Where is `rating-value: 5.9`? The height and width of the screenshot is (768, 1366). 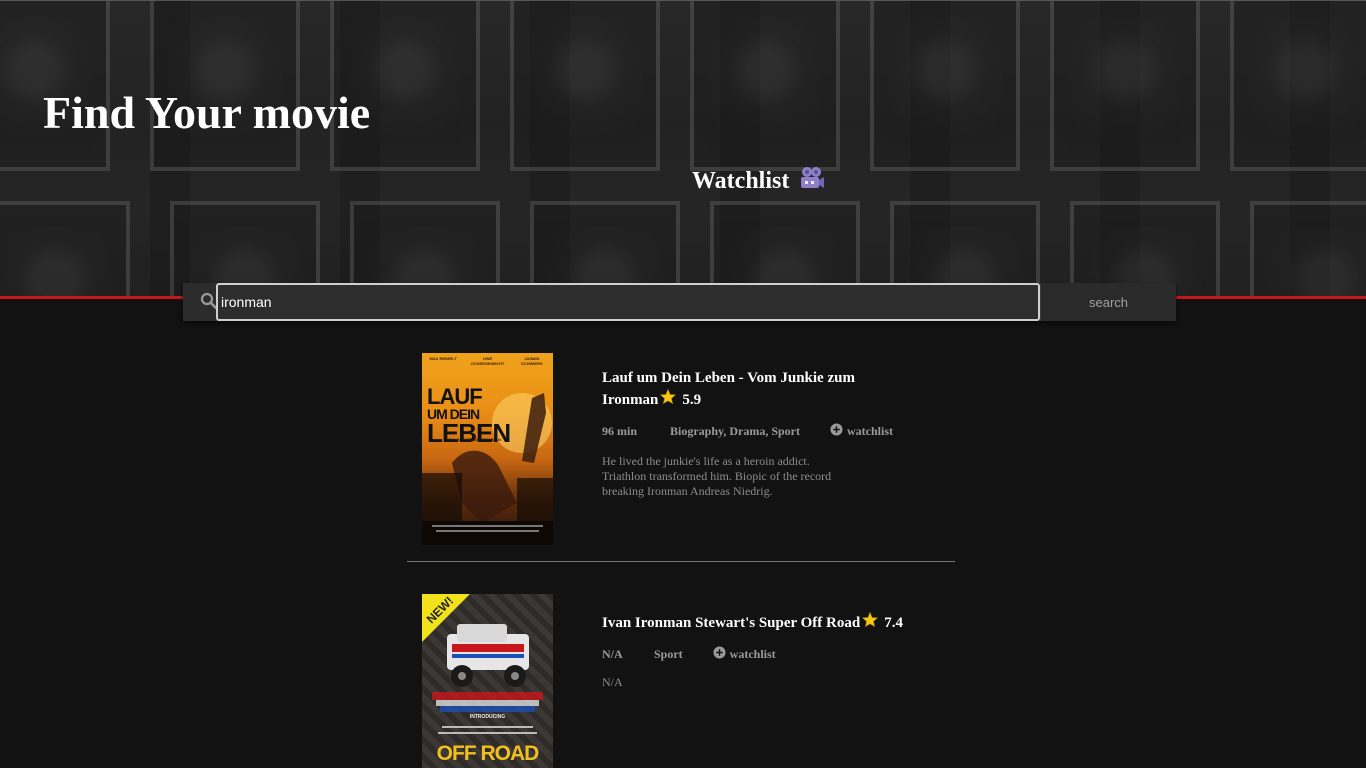
rating-value: 5.9 is located at coordinates (692, 399).